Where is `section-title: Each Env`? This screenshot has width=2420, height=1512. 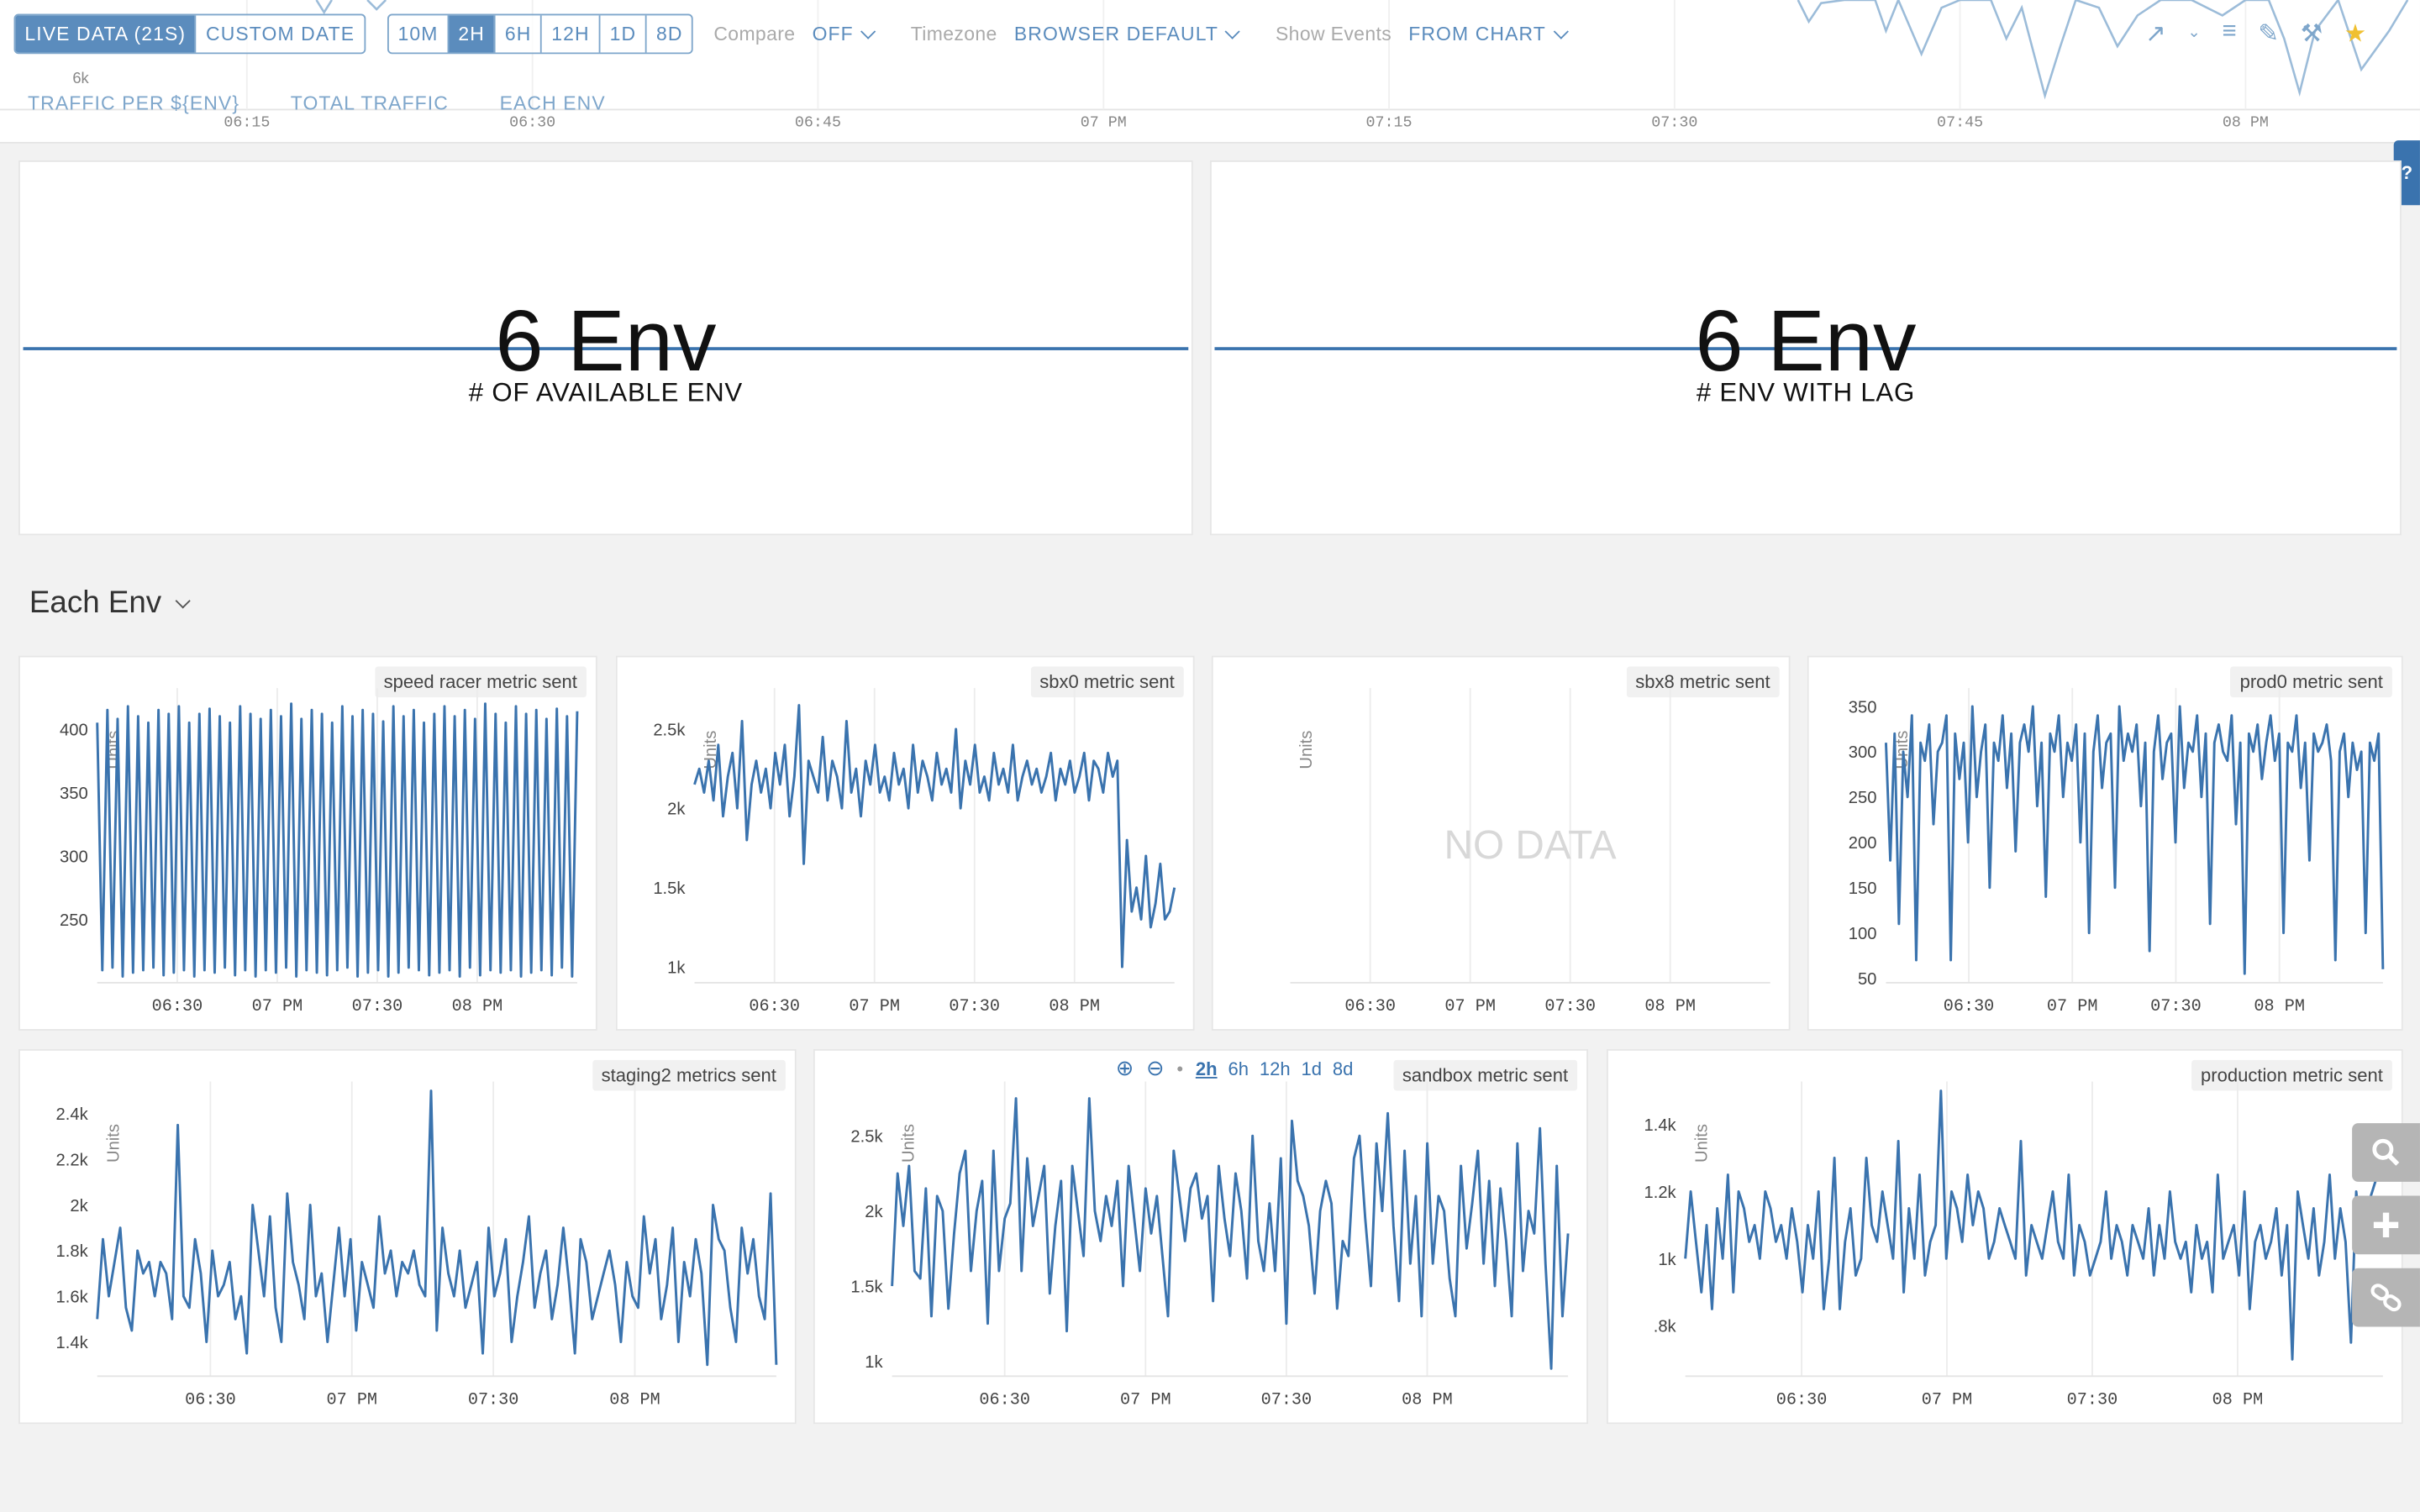 section-title: Each Env is located at coordinates (96, 603).